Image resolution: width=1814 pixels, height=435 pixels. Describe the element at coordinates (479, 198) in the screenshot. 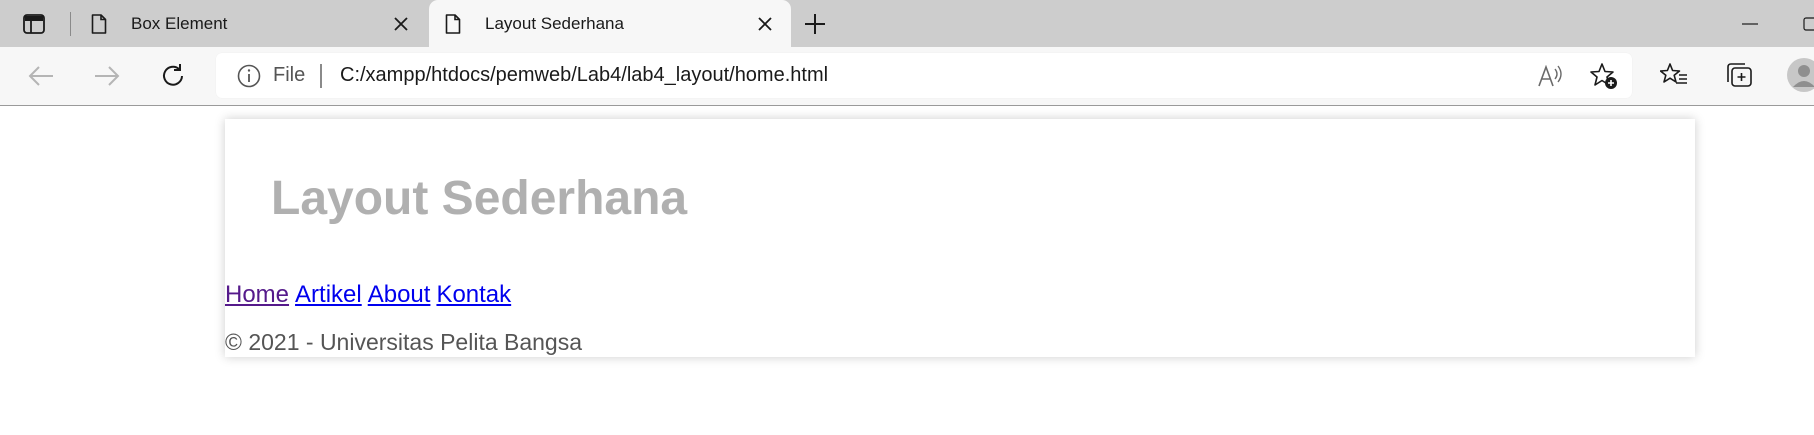

I see `page-title: Layout Sederhana` at that location.